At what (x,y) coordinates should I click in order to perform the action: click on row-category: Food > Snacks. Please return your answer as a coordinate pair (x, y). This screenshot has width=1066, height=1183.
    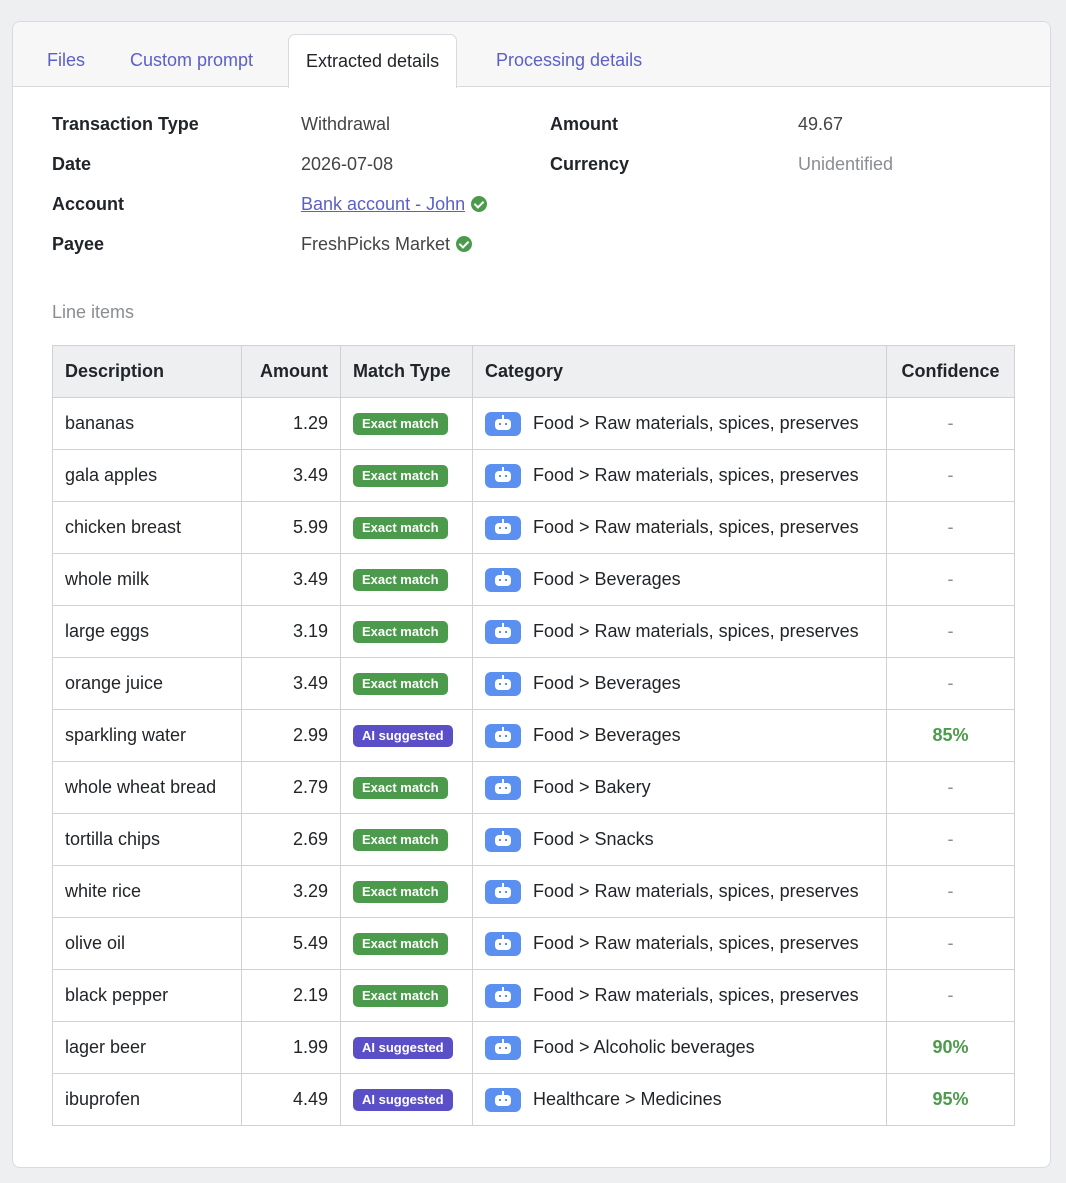
    Looking at the image, I should click on (679, 839).